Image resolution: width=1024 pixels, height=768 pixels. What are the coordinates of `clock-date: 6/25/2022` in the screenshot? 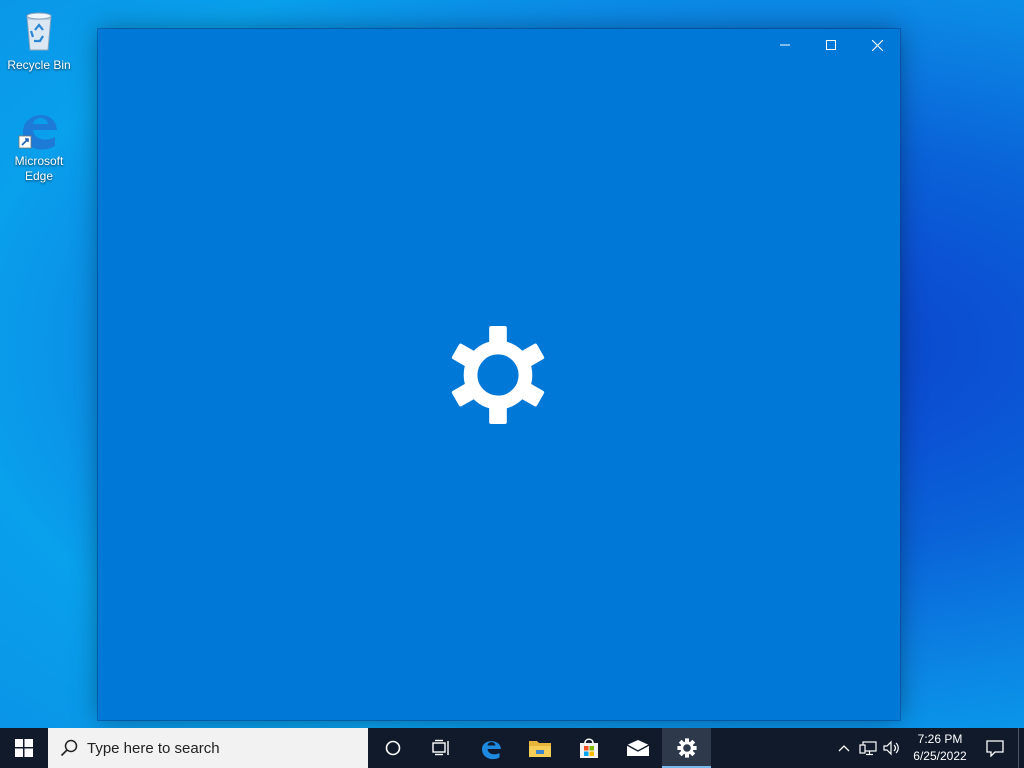 It's located at (940, 756).